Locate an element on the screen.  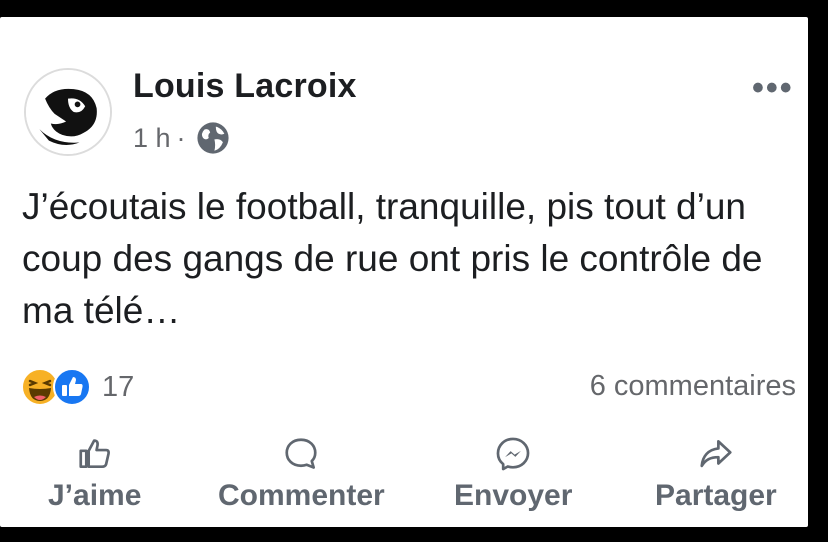
post-meta: 1 h · is located at coordinates (181, 138).